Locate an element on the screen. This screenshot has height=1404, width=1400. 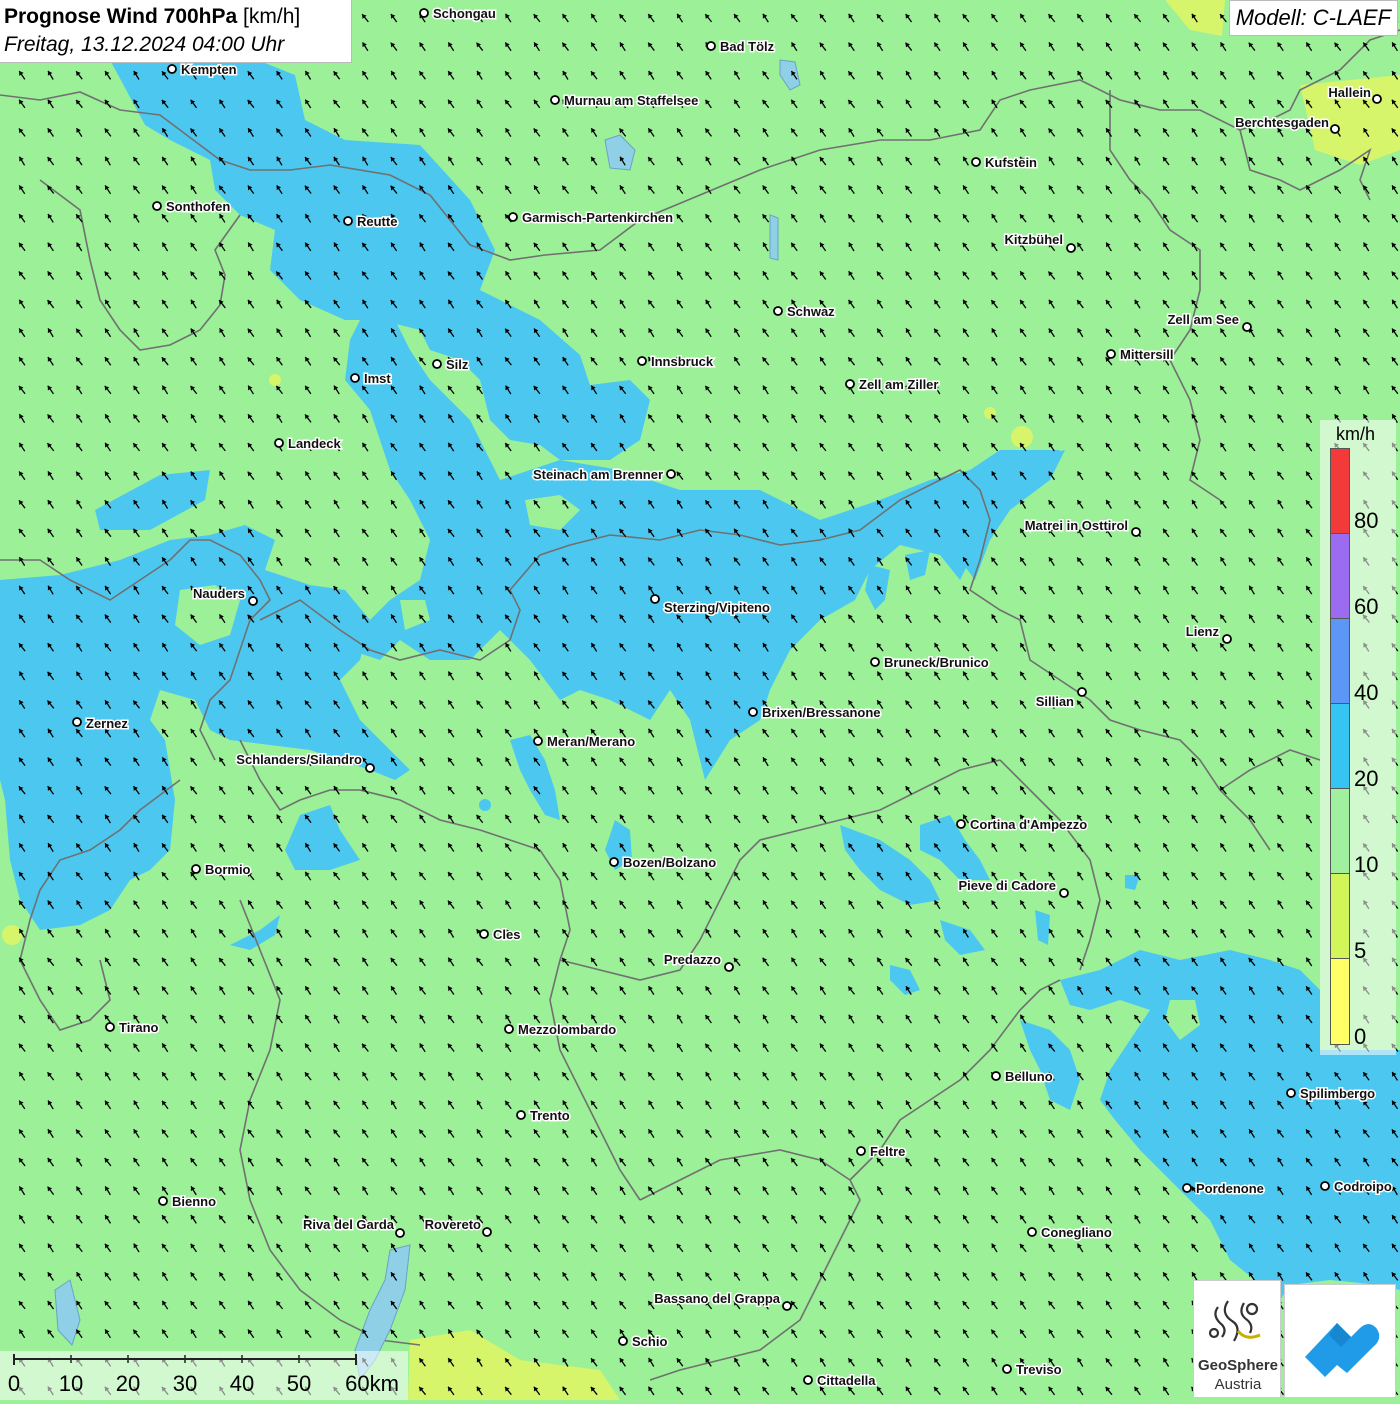
scale-label: 60km is located at coordinates (372, 1383).